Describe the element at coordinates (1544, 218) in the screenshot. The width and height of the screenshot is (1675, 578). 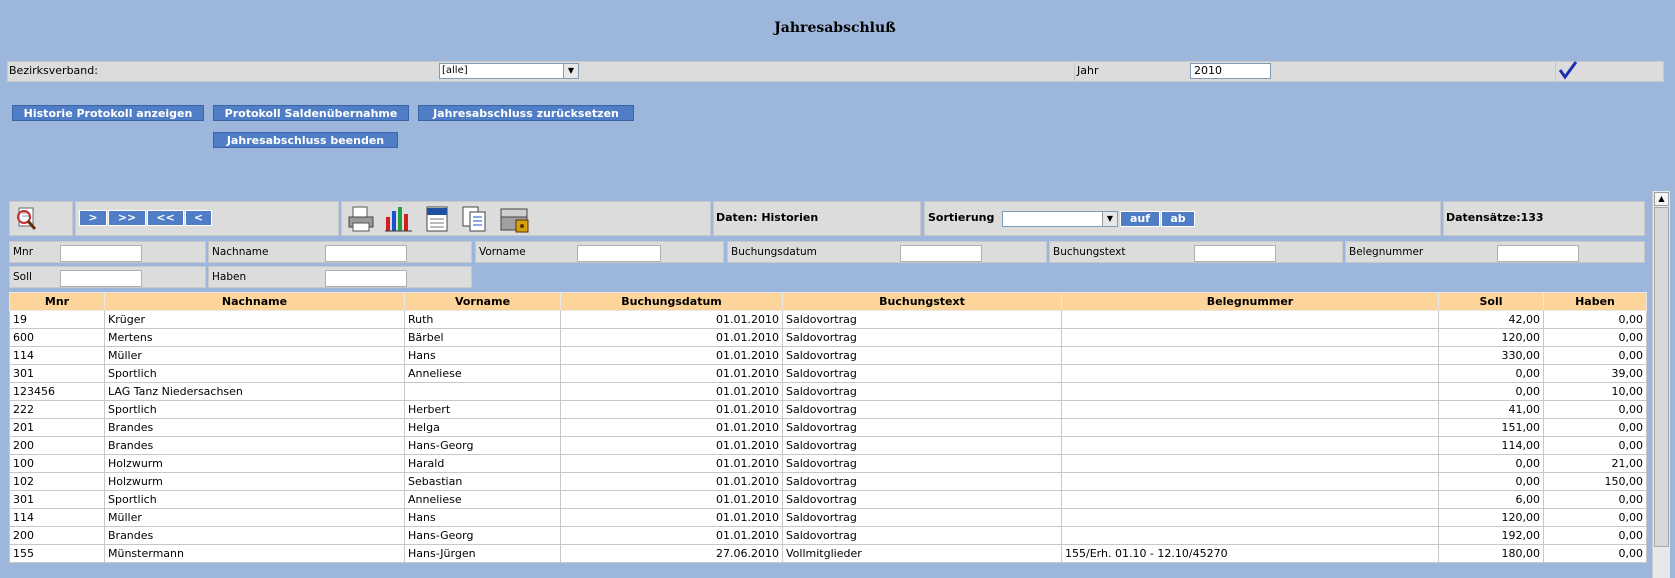
I see `count-cell: Datensätze:133` at that location.